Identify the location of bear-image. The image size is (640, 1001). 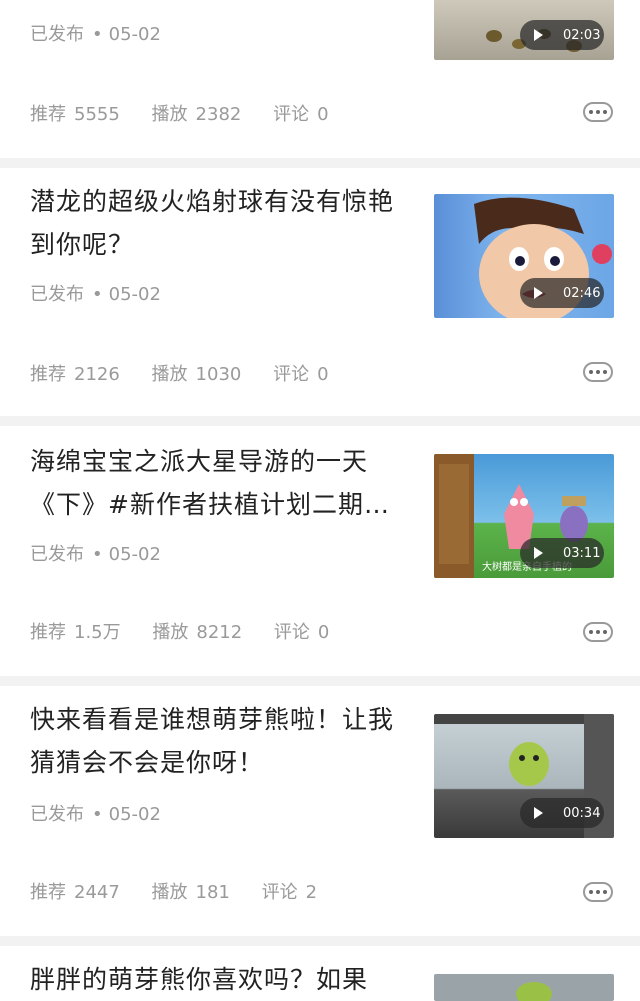
(534, 991).